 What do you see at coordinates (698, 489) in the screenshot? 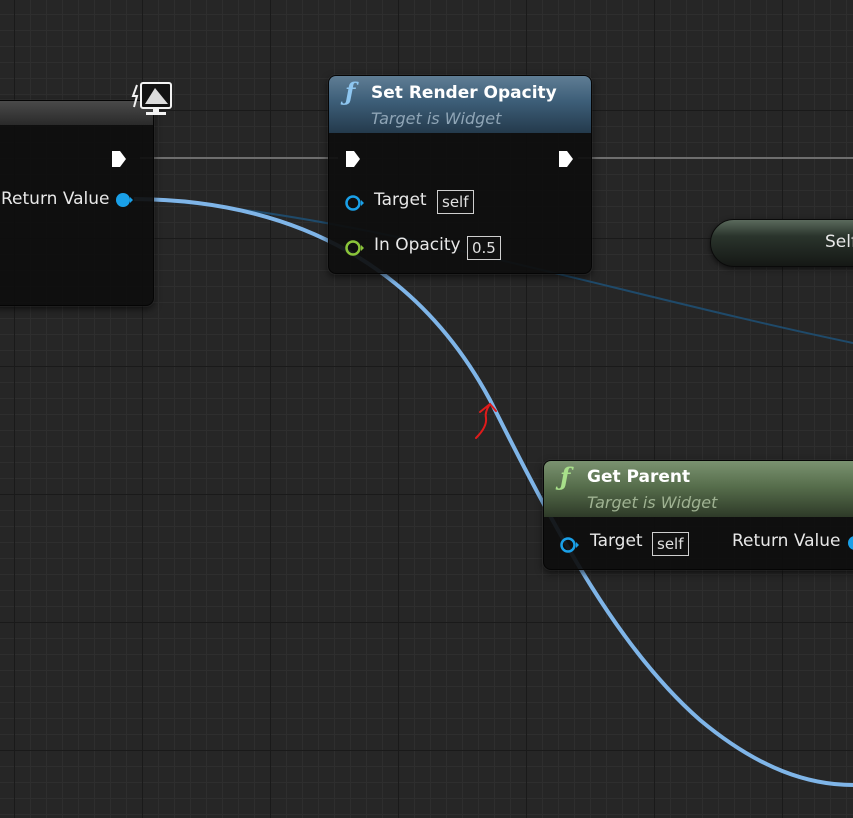
I see `get-parent-header: ƒ Get Parent Target is Widget` at bounding box center [698, 489].